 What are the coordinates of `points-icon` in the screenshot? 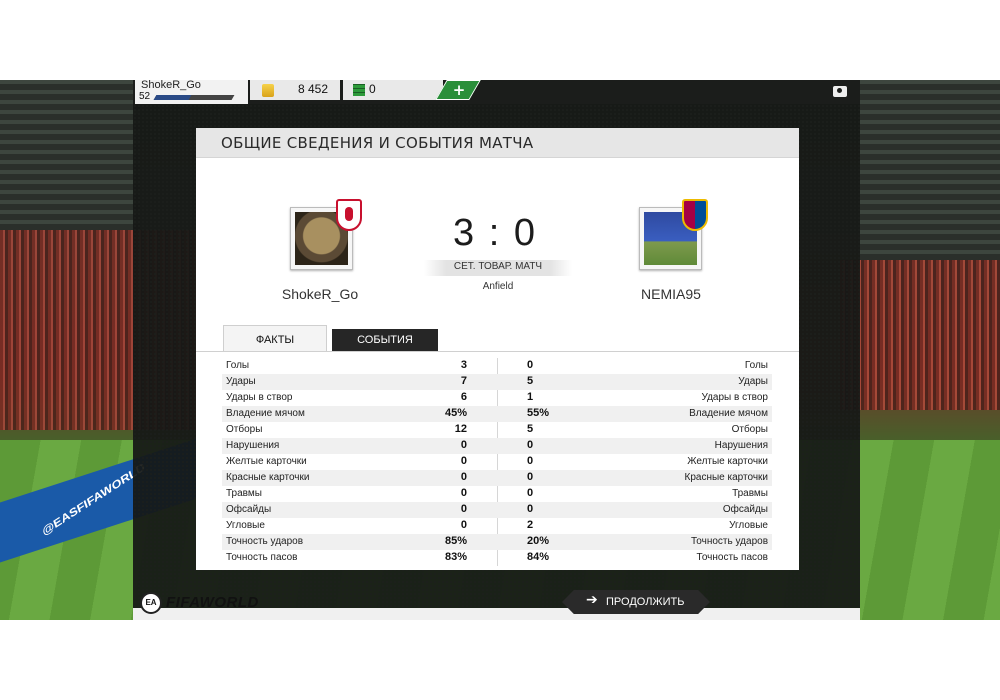 It's located at (359, 90).